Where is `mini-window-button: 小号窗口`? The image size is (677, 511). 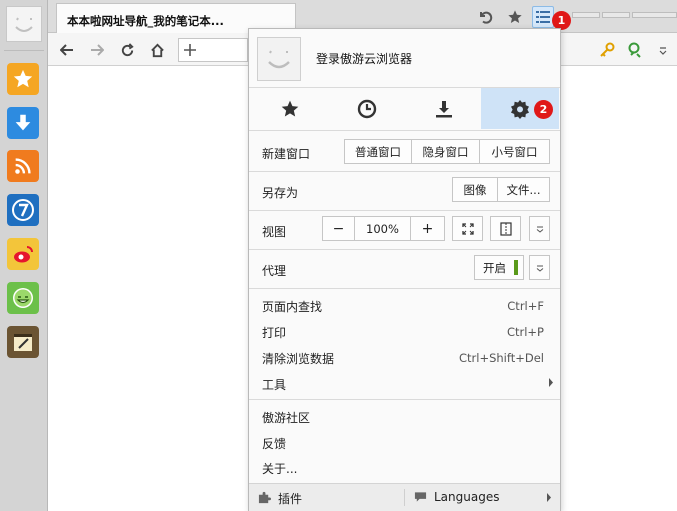
mini-window-button: 小号窗口 is located at coordinates (515, 151).